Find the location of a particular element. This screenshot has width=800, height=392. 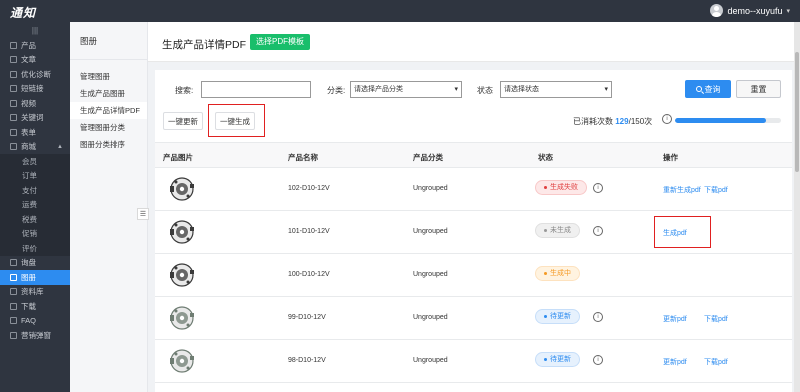

table-row: 98-D10-12V Ungrouped 待更新 i 更新pdf 下载pdf is located at coordinates (473, 361).